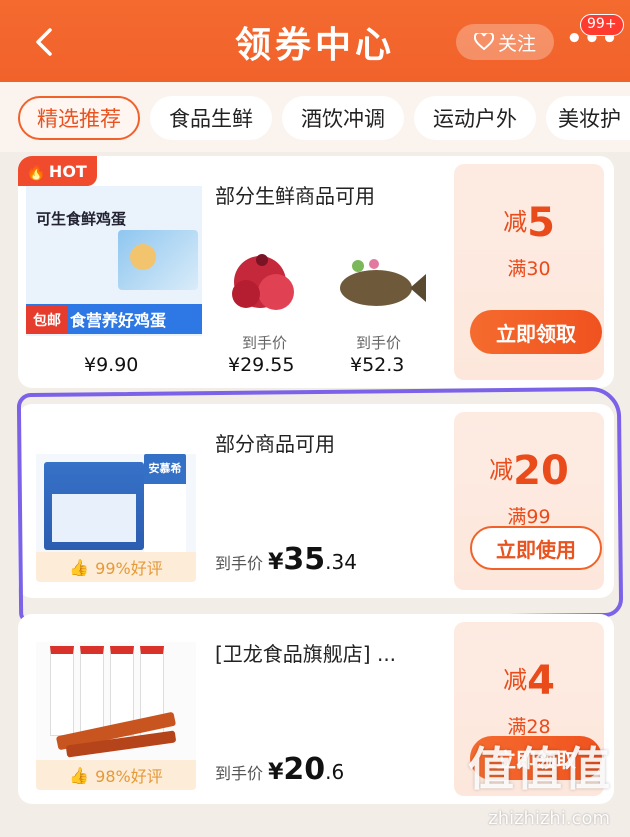  I want to click on watermark-url: zhizhizhi.com, so click(549, 818).